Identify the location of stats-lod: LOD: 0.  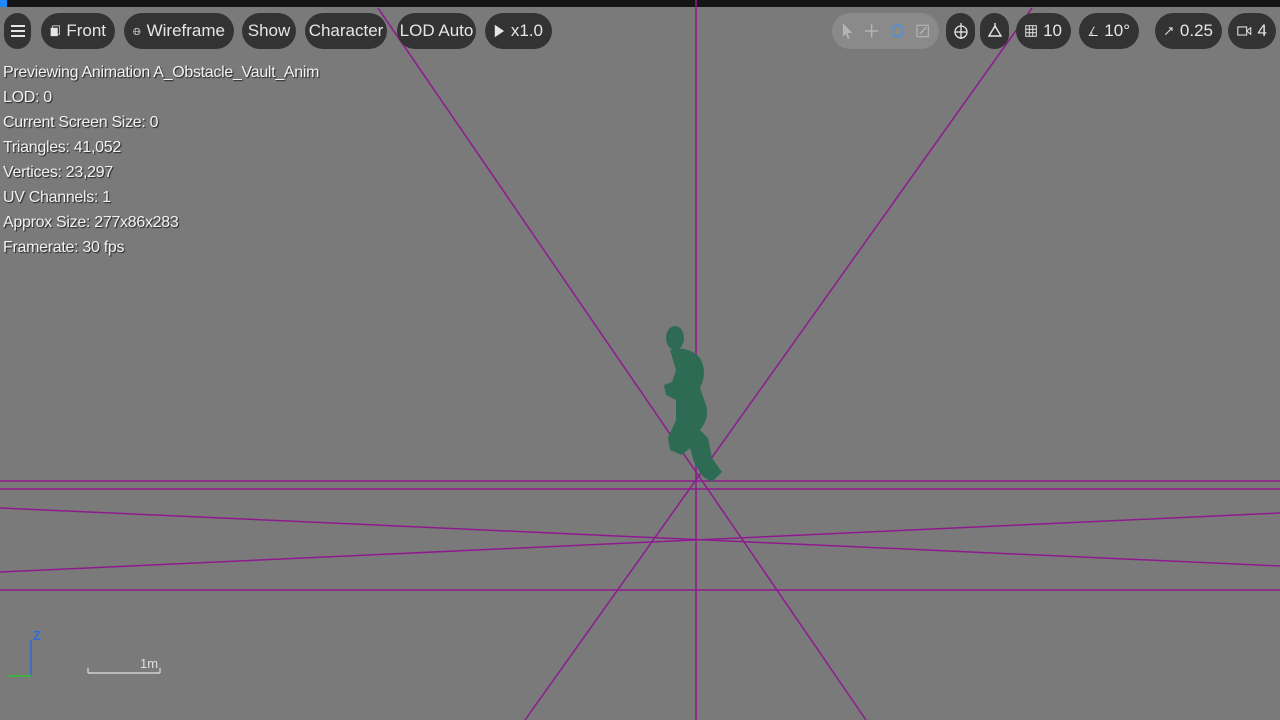
(27, 97).